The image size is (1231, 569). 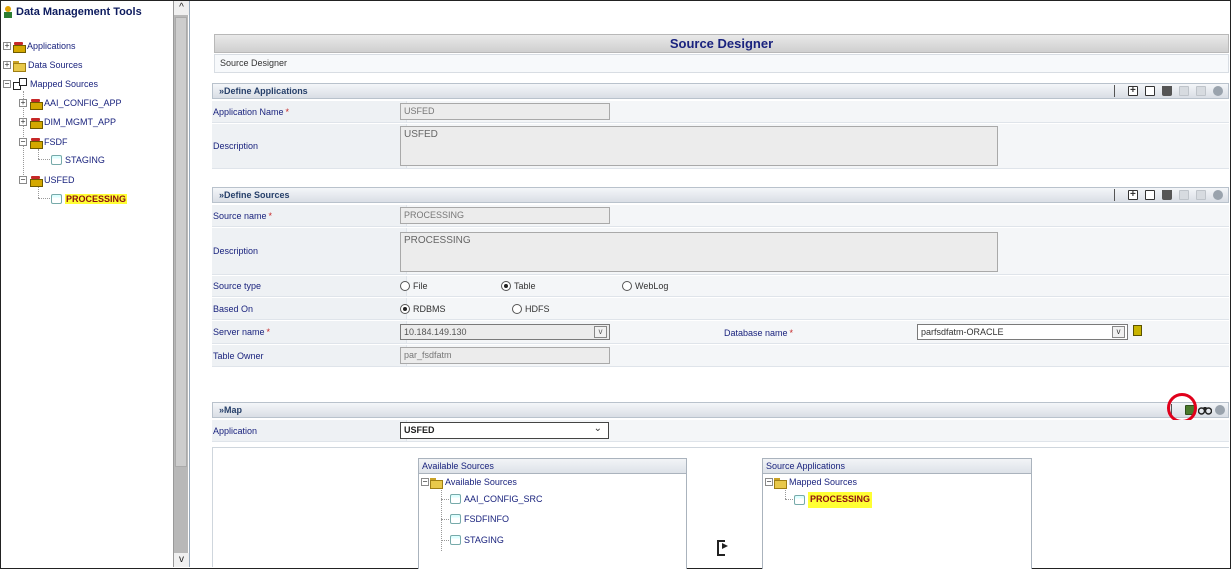 I want to click on source-type-table-radio: Table, so click(x=518, y=286).